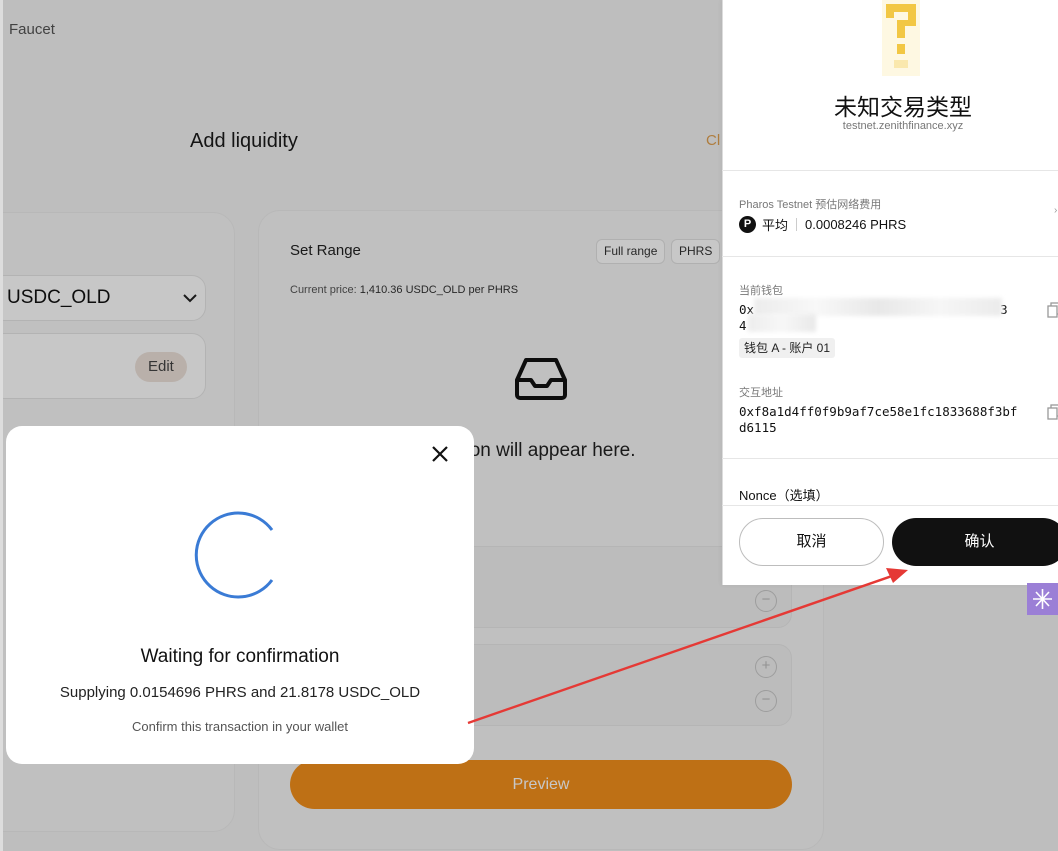  I want to click on current-wallet-label: 当前钱包, so click(761, 291).